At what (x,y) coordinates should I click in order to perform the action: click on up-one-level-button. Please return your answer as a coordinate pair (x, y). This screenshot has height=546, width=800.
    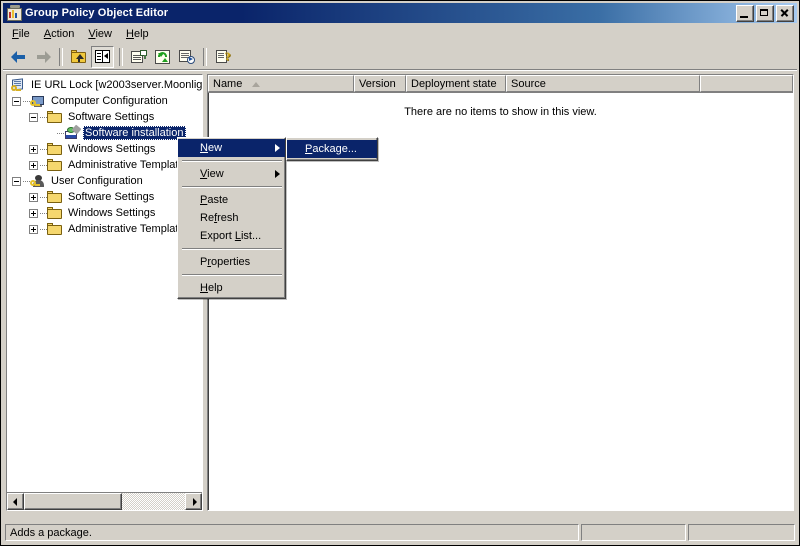
    Looking at the image, I should click on (78, 57).